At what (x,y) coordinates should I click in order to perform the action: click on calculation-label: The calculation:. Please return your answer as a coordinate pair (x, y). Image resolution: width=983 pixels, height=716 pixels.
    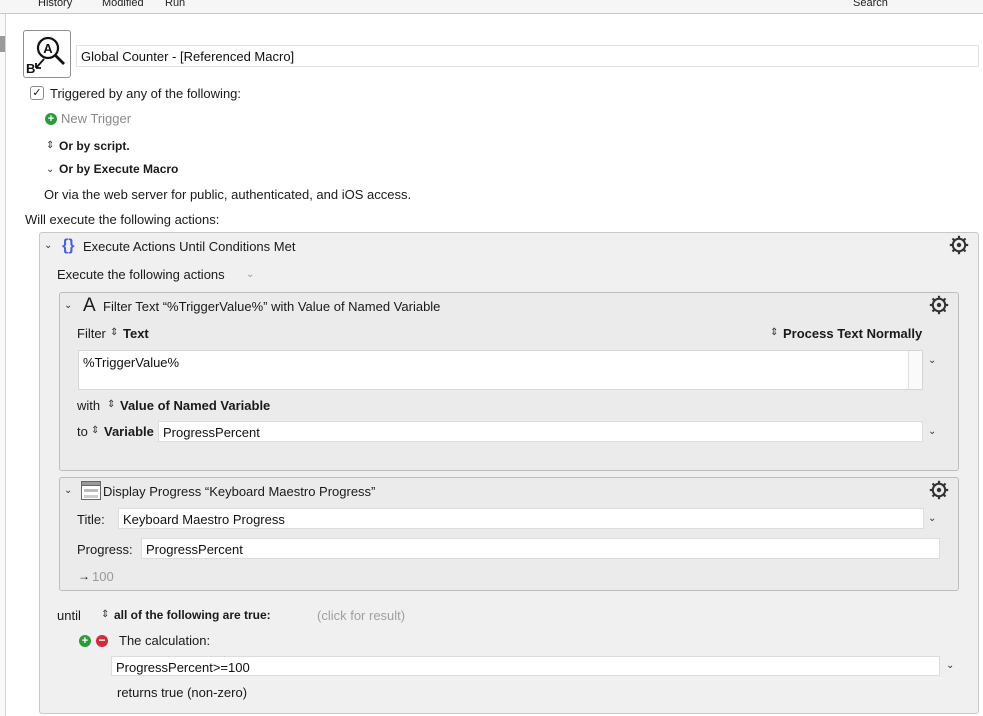
    Looking at the image, I should click on (165, 640).